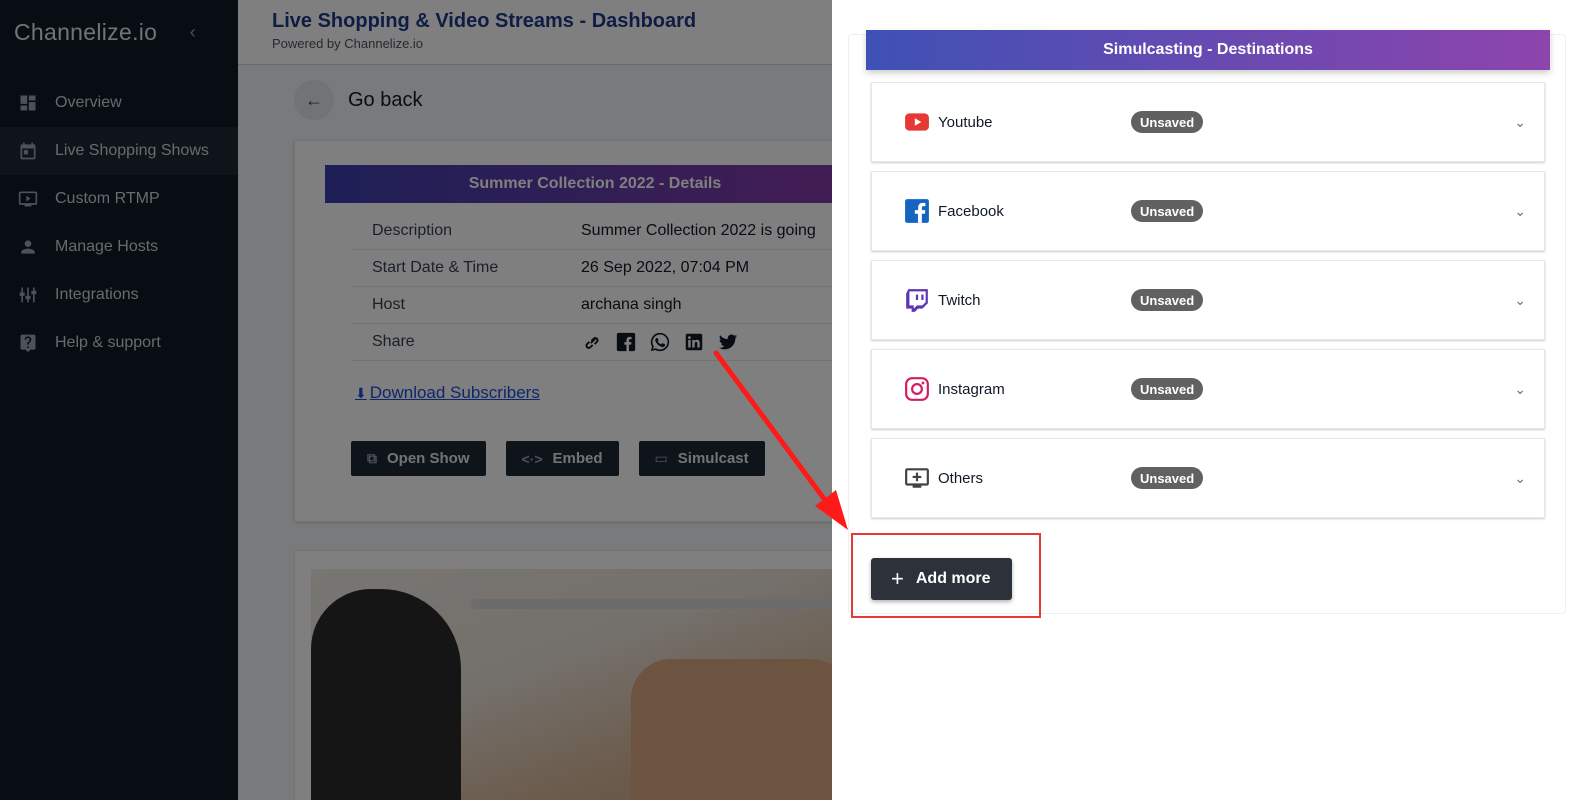 This screenshot has height=800, width=1584. I want to click on destination-instagram: Instagram Unsaved ⌄, so click(1208, 389).